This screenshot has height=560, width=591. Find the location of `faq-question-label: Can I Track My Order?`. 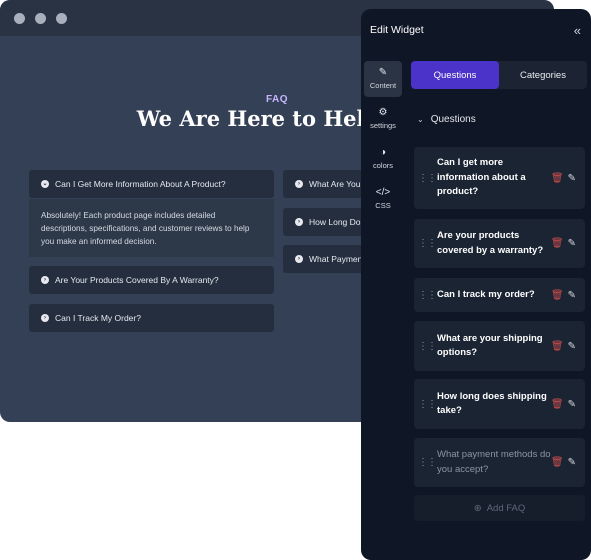

faq-question-label: Can I Track My Order? is located at coordinates (98, 318).